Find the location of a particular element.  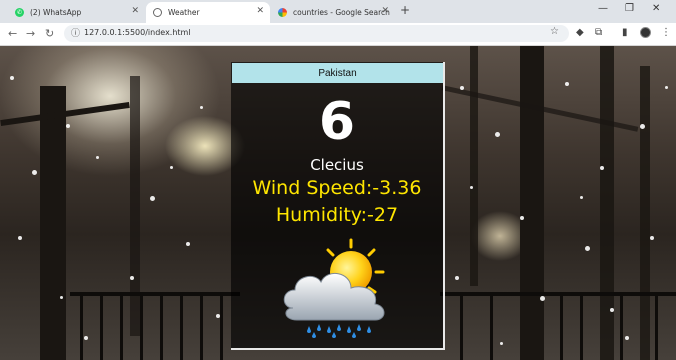

side-panel-icon: ▮ is located at coordinates (625, 32).